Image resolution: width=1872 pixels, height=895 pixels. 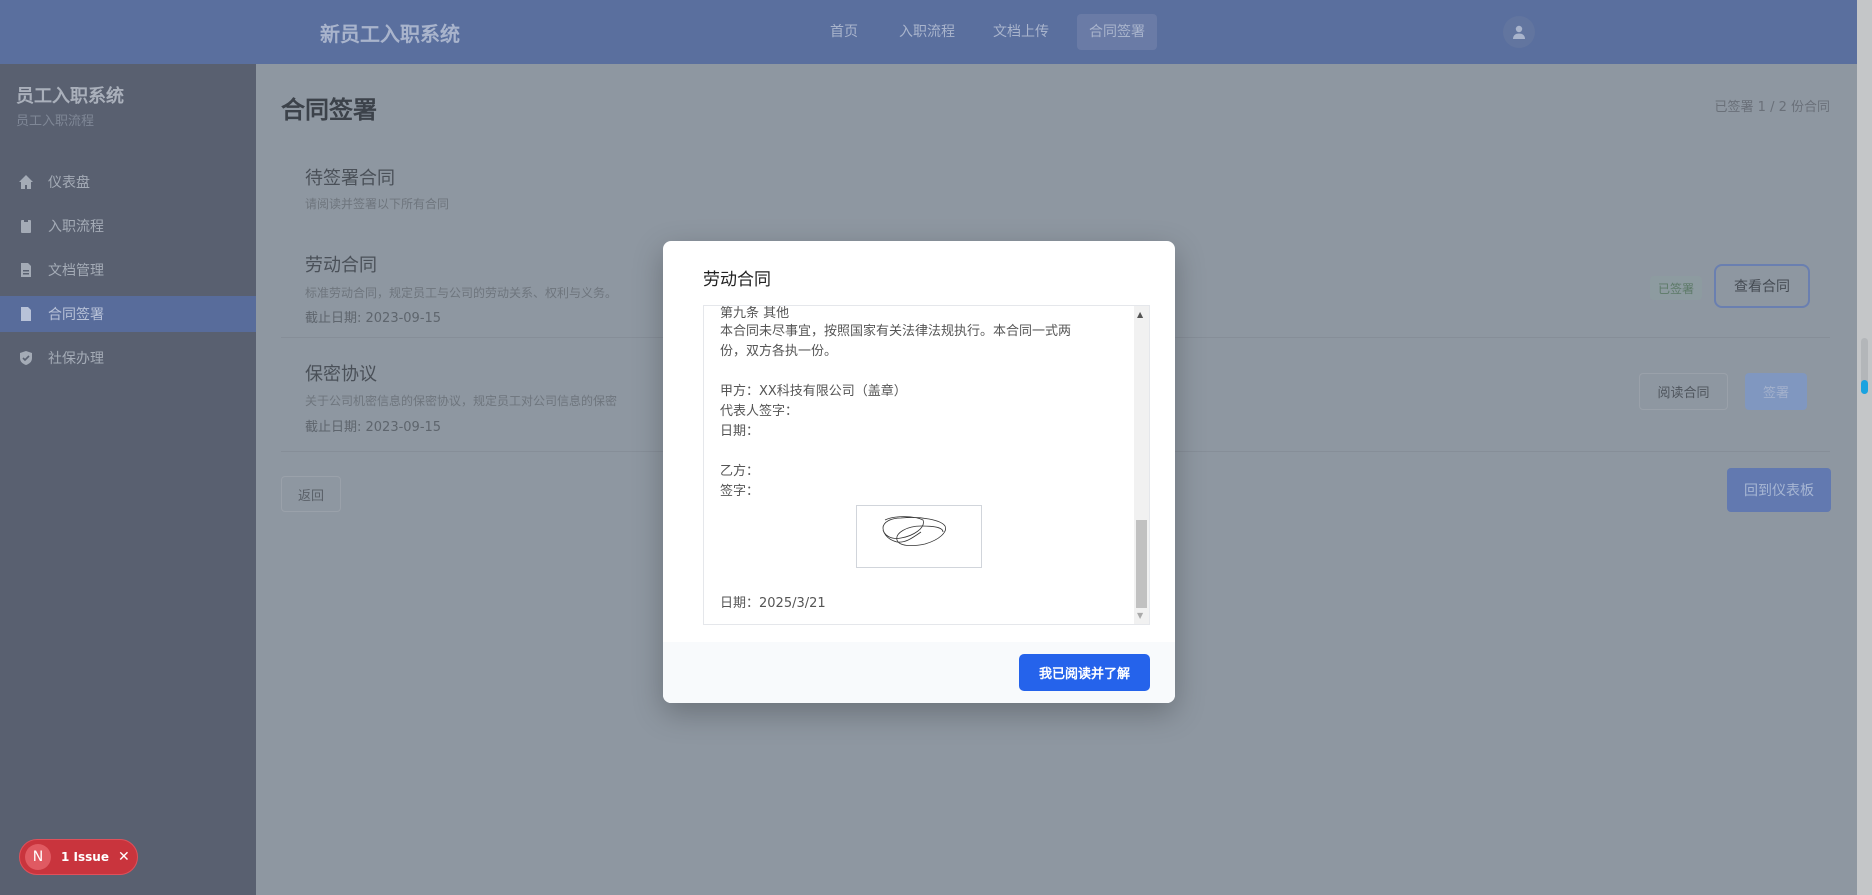 I want to click on avatar, so click(x=1519, y=32).